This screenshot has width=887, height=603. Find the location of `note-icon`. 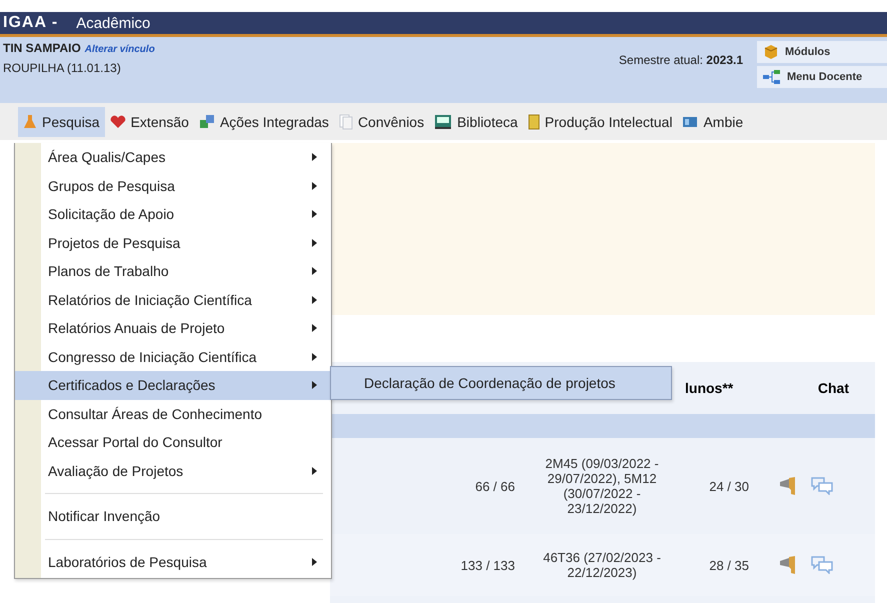

note-icon is located at coordinates (534, 122).